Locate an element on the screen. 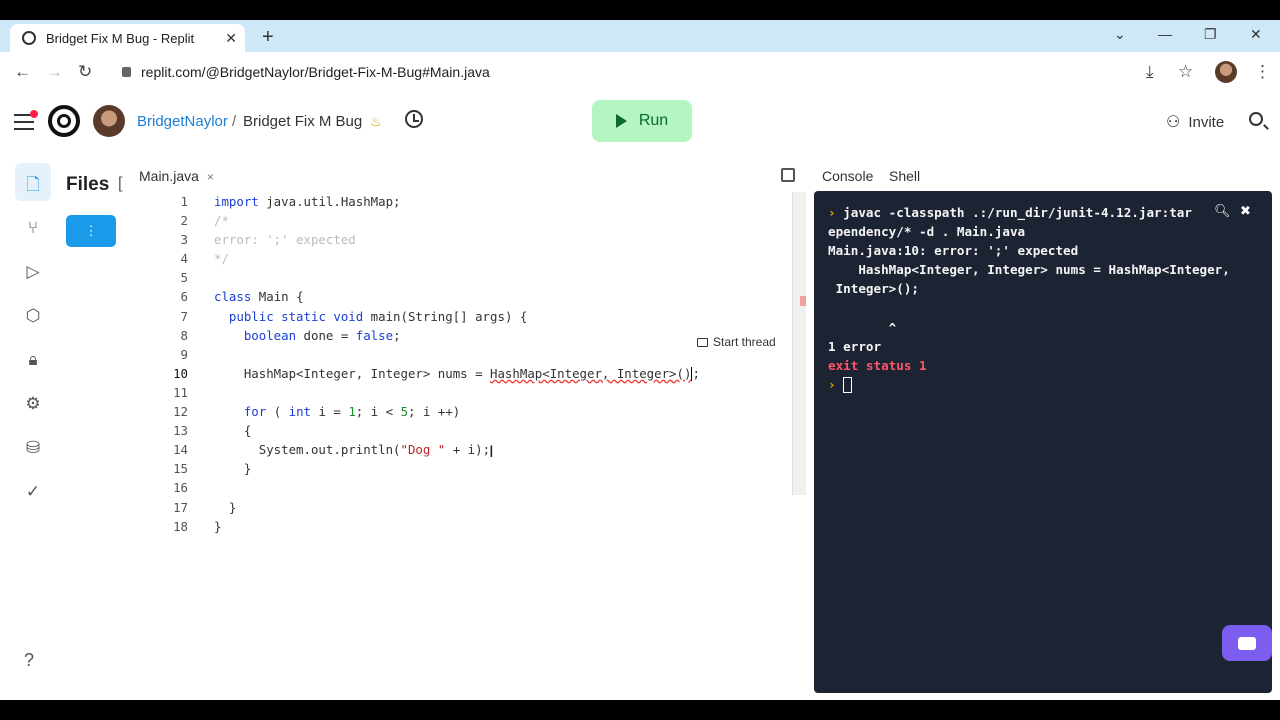 The image size is (1280, 720). tab-close-icon: ✕ is located at coordinates (231, 38).